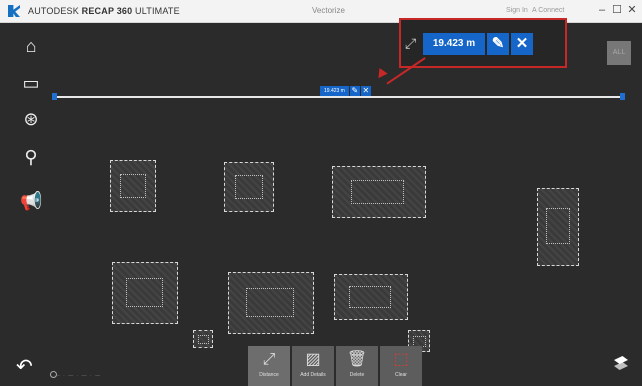 This screenshot has width=642, height=386. Describe the element at coordinates (31, 119) in the screenshot. I see `navigate-icon: ⊛` at that location.